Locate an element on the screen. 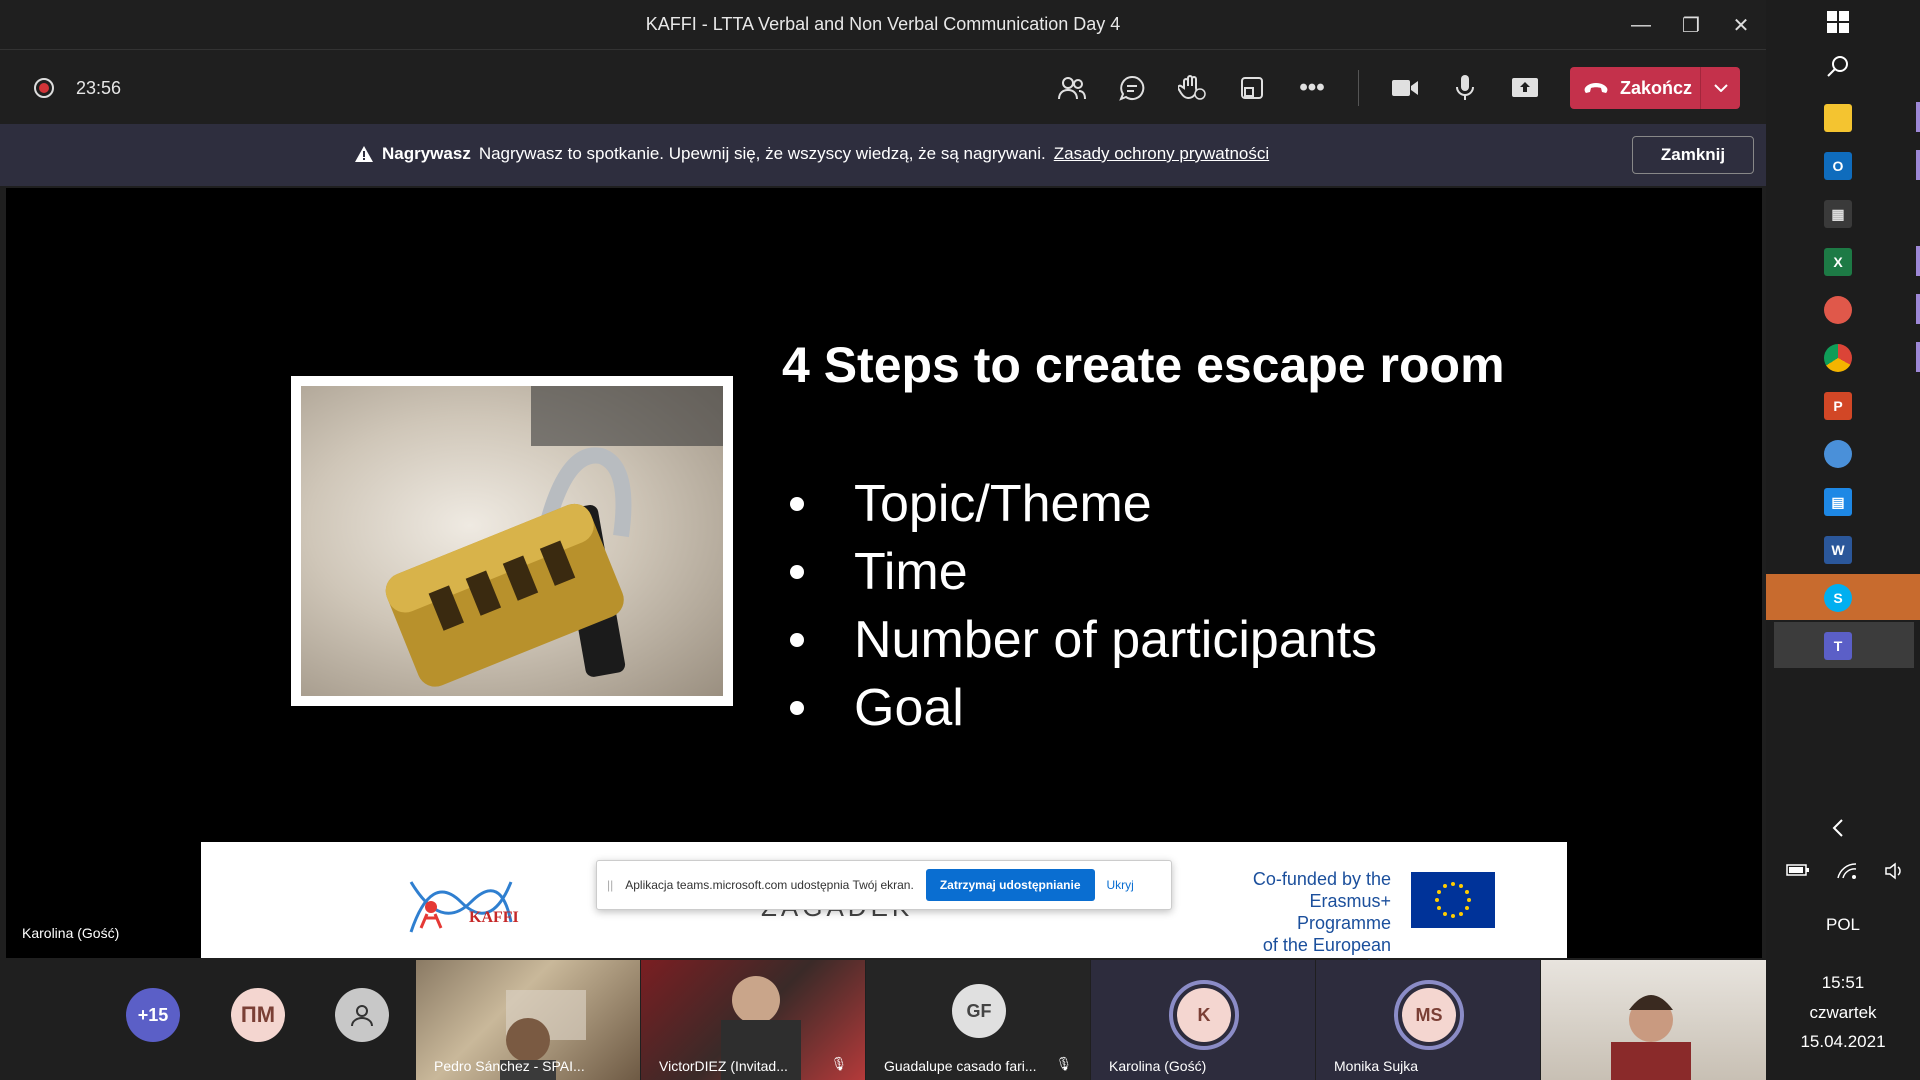  avatar is located at coordinates (362, 1015).